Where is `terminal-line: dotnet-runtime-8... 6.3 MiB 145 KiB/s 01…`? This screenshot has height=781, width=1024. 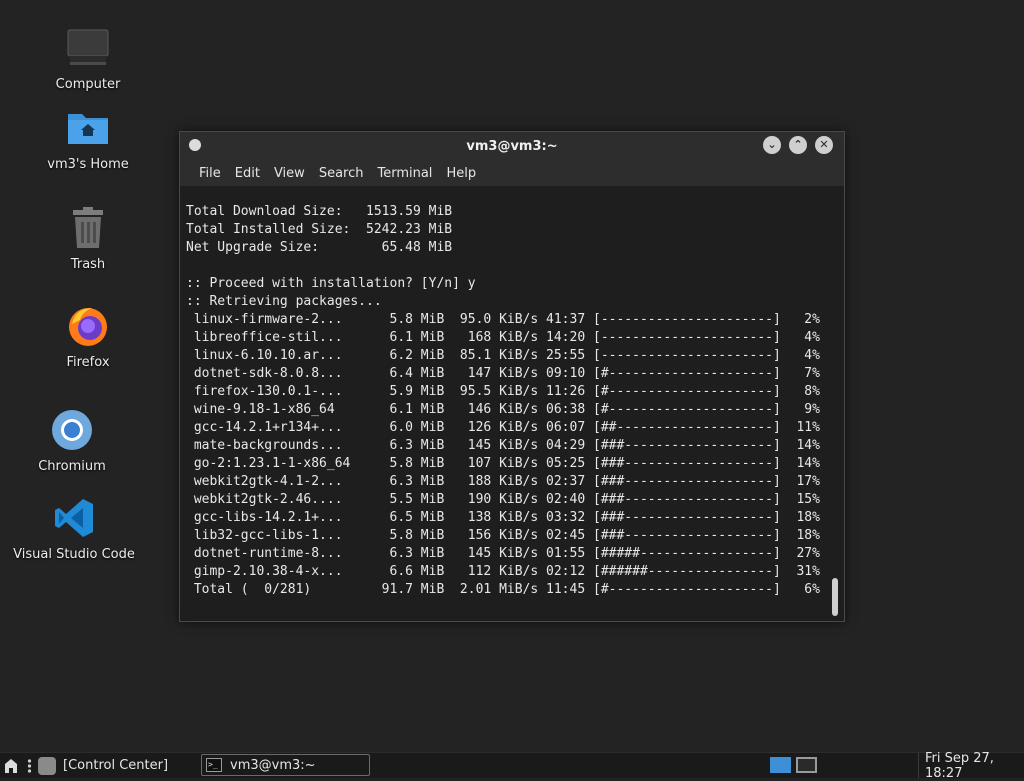
terminal-line: dotnet-runtime-8... 6.3 MiB 145 KiB/s 01… is located at coordinates (503, 553).